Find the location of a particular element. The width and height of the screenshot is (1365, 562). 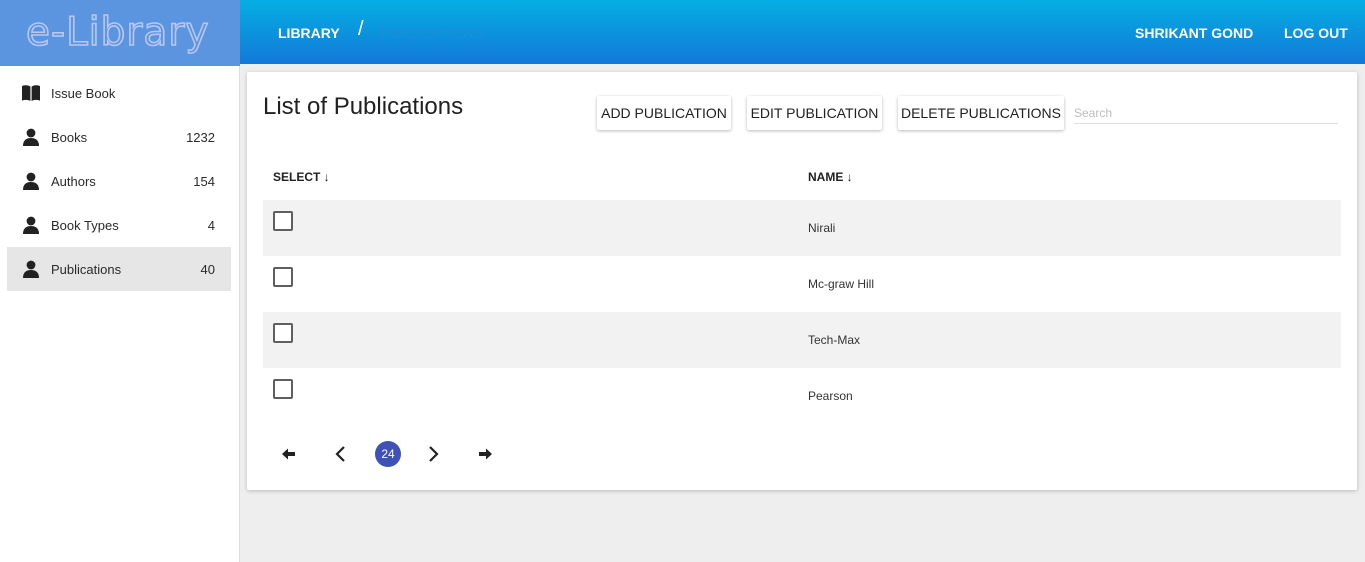

publication-name: Mc-graw Hill is located at coordinates (841, 284).